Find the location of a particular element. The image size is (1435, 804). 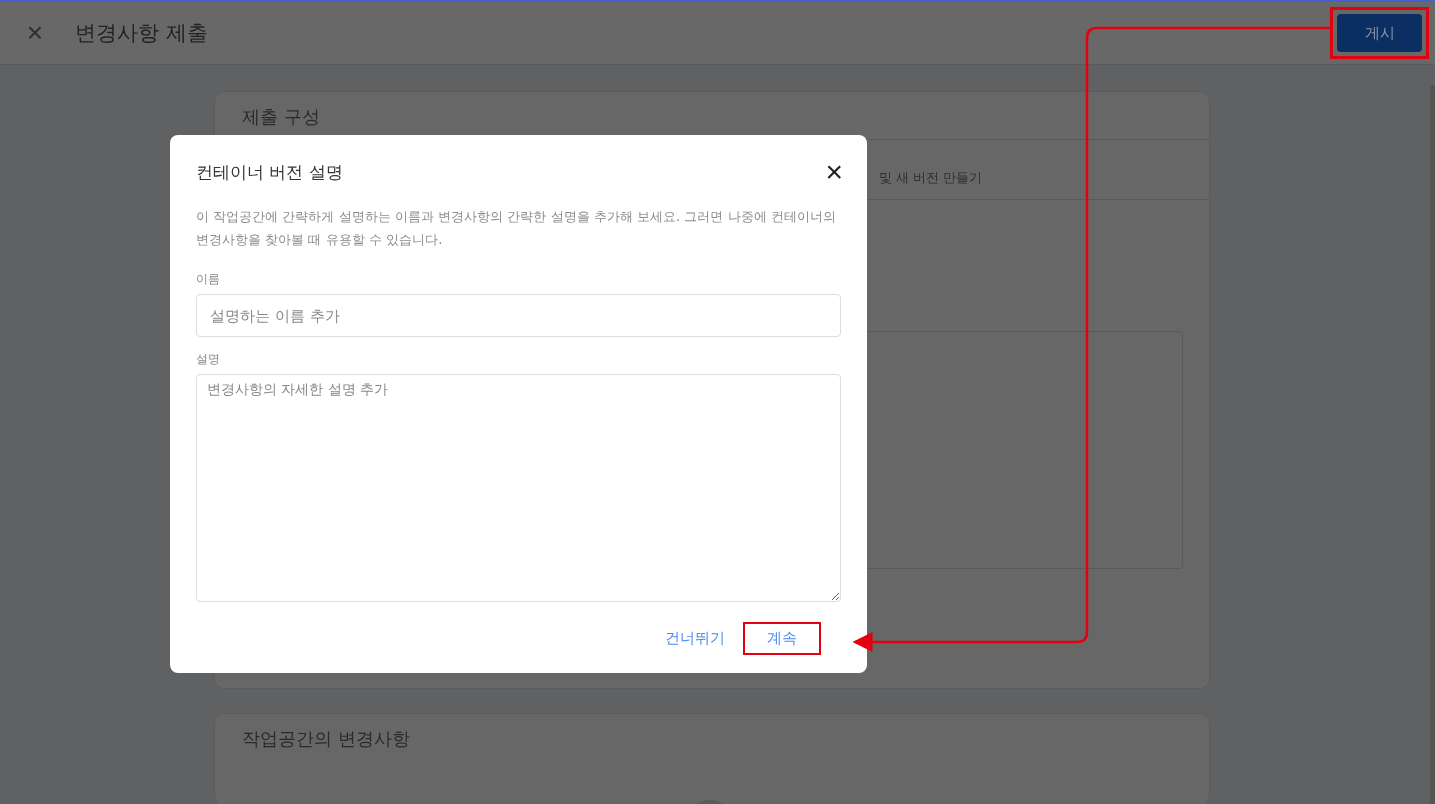

name-field: 설명하는 이름 추가 is located at coordinates (518, 315).